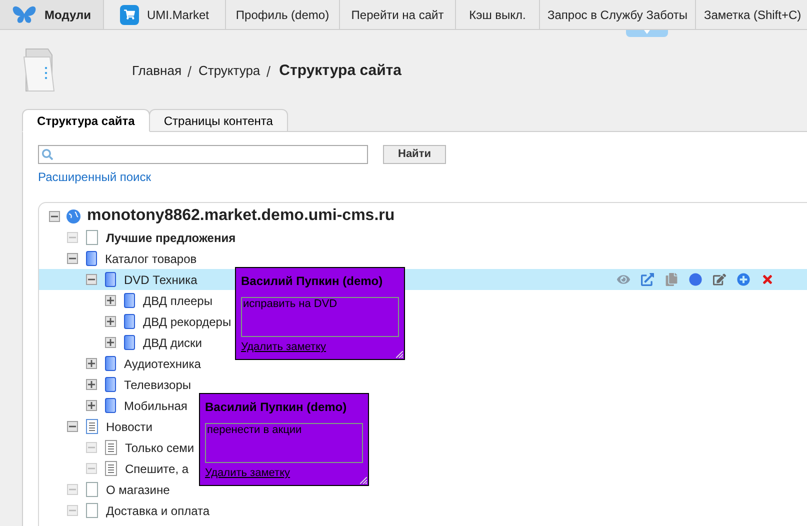 The image size is (807, 526). I want to click on tree-item-label: ДВД плееры, so click(177, 301).